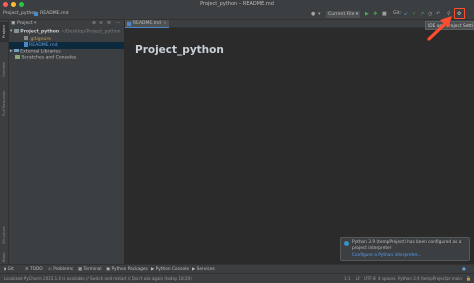 The width and height of the screenshot is (474, 283). Describe the element at coordinates (17, 57) in the screenshot. I see `scratches-icon` at that location.